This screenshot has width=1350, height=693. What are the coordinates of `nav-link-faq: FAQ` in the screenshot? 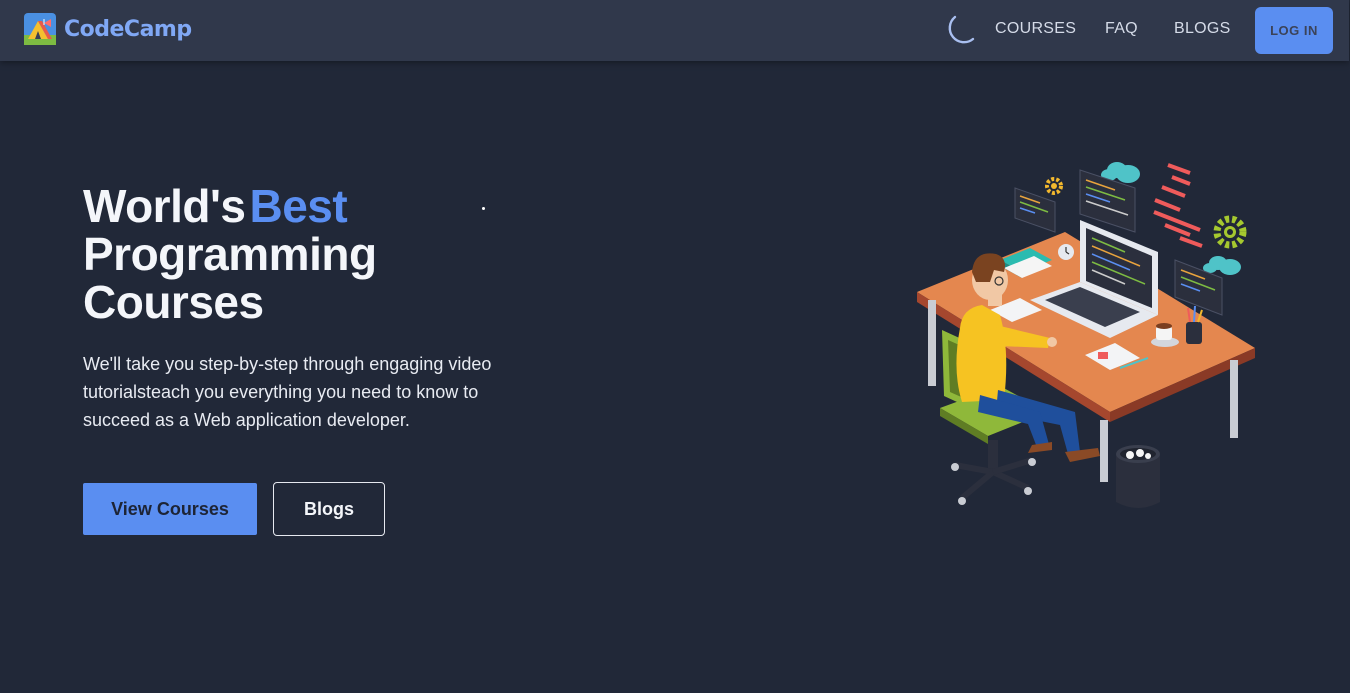 It's located at (1121, 29).